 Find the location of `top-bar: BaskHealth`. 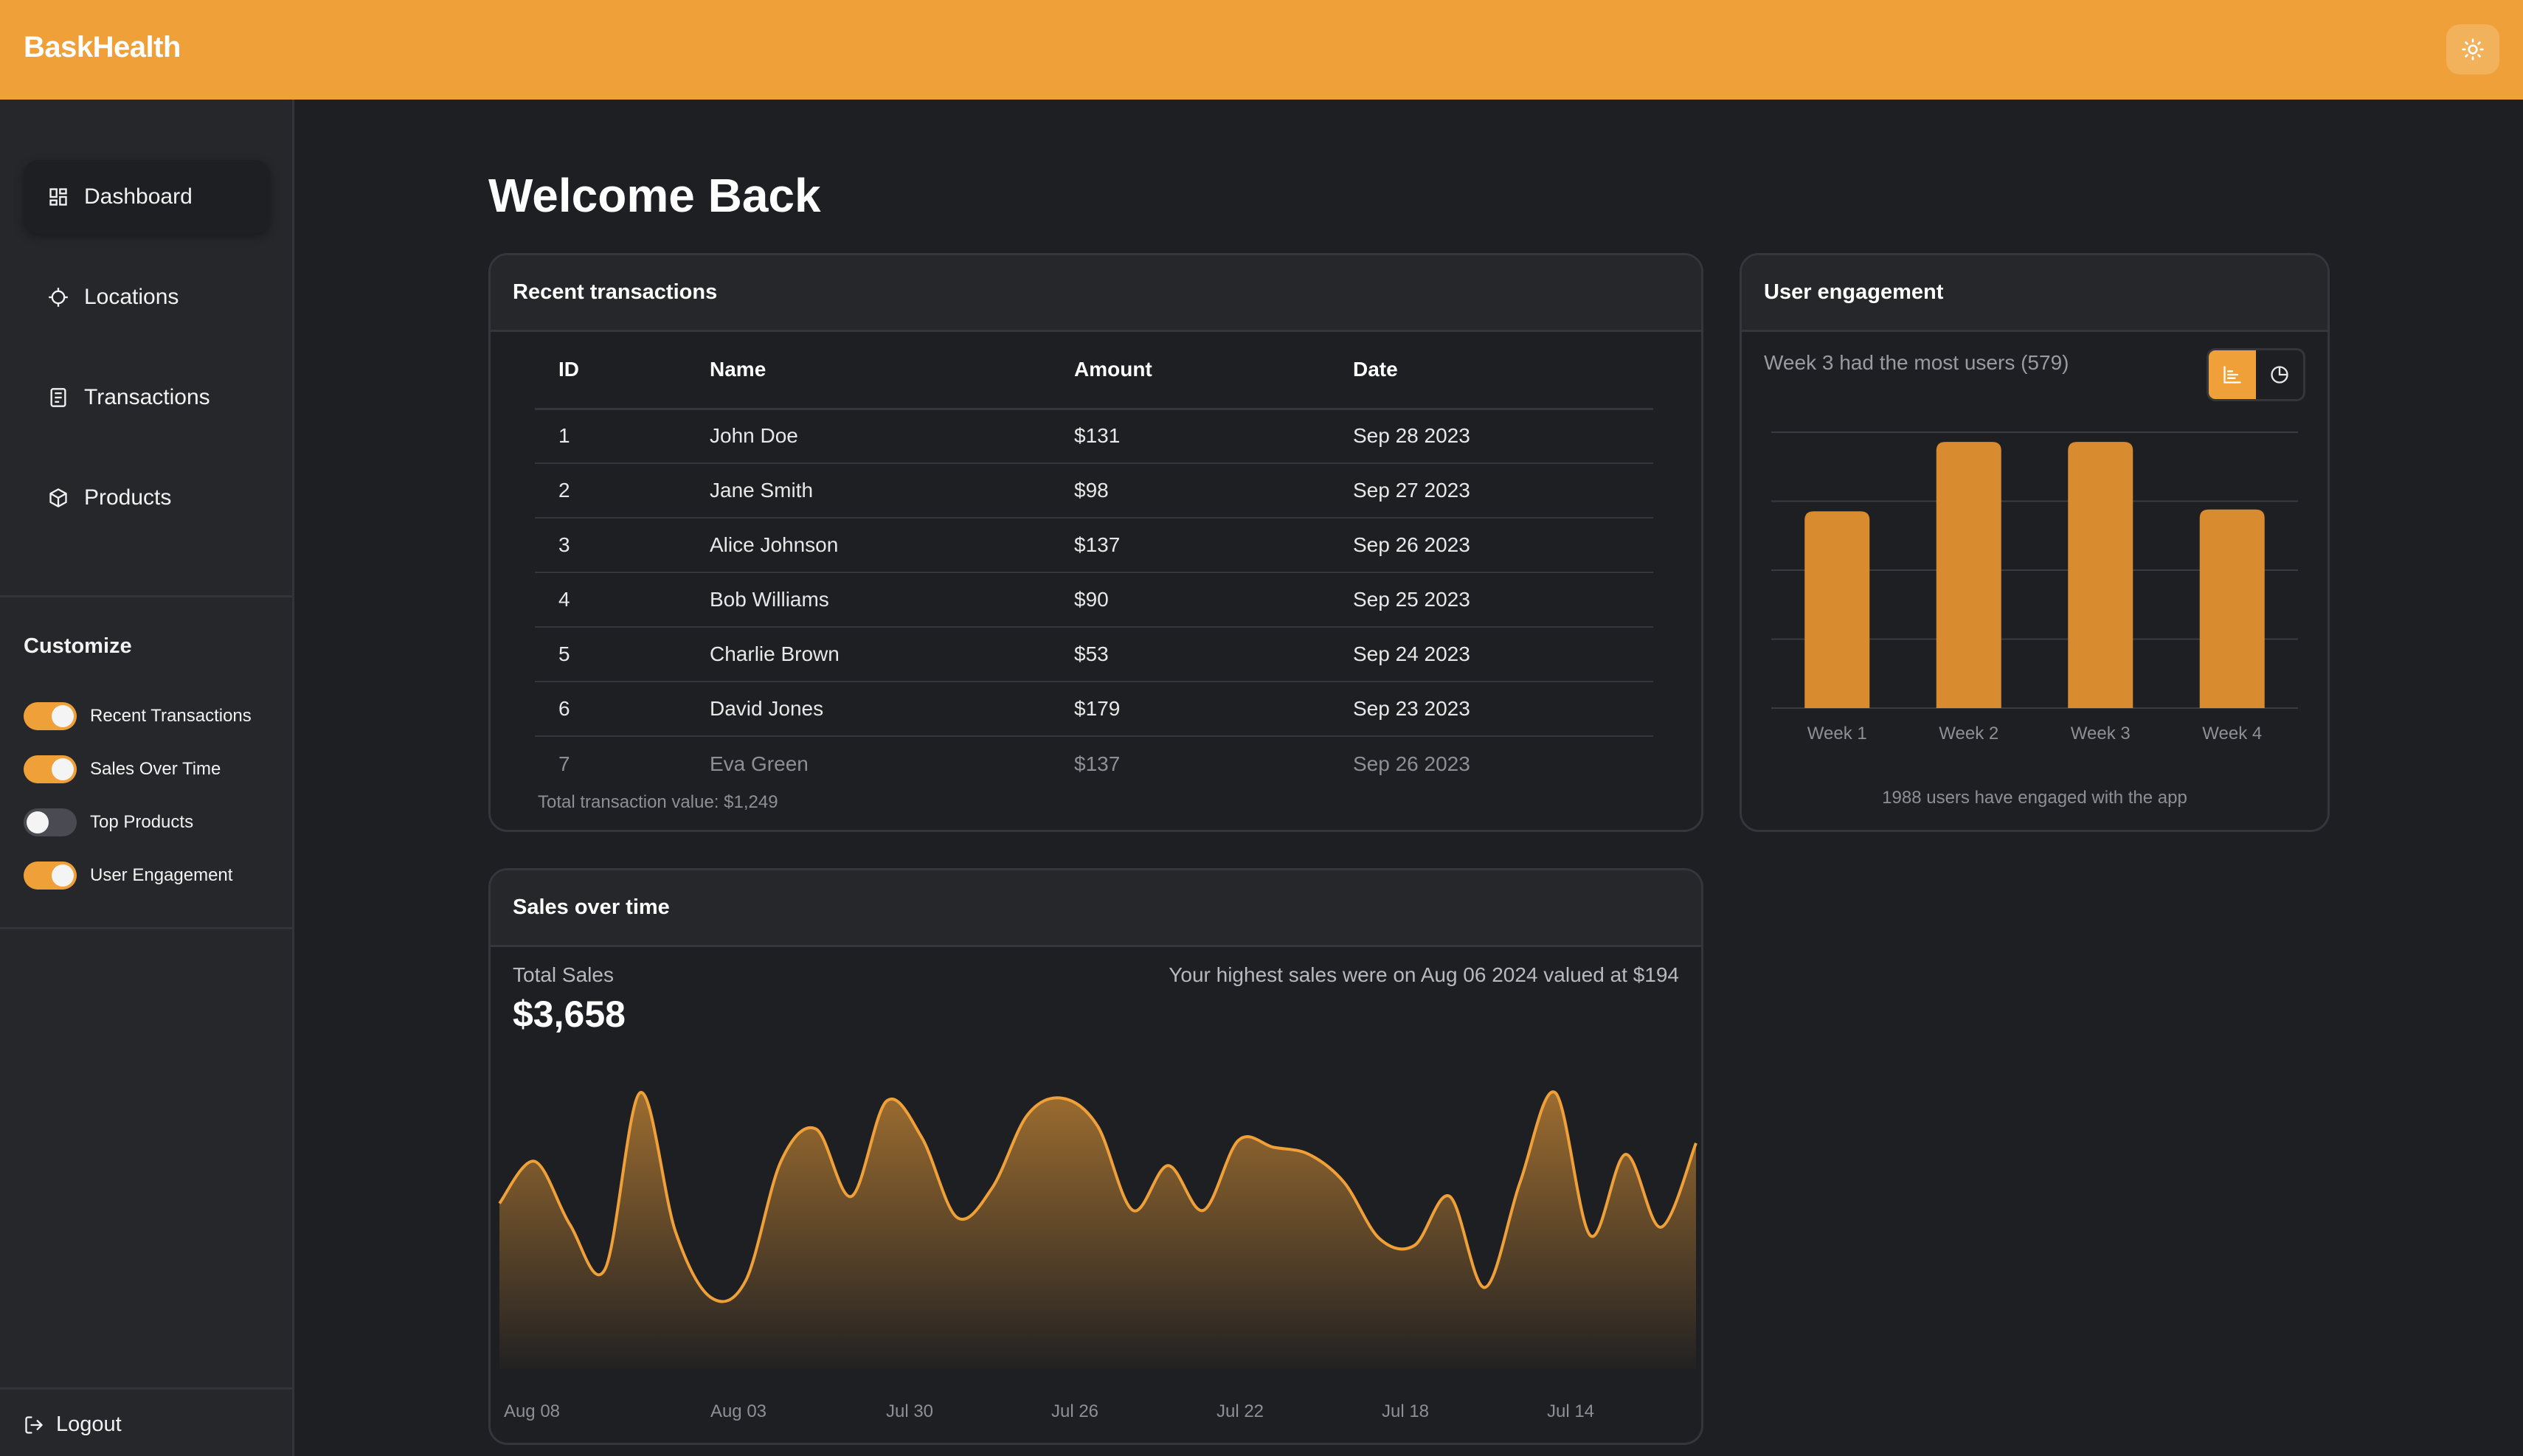

top-bar: BaskHealth is located at coordinates (1261, 50).